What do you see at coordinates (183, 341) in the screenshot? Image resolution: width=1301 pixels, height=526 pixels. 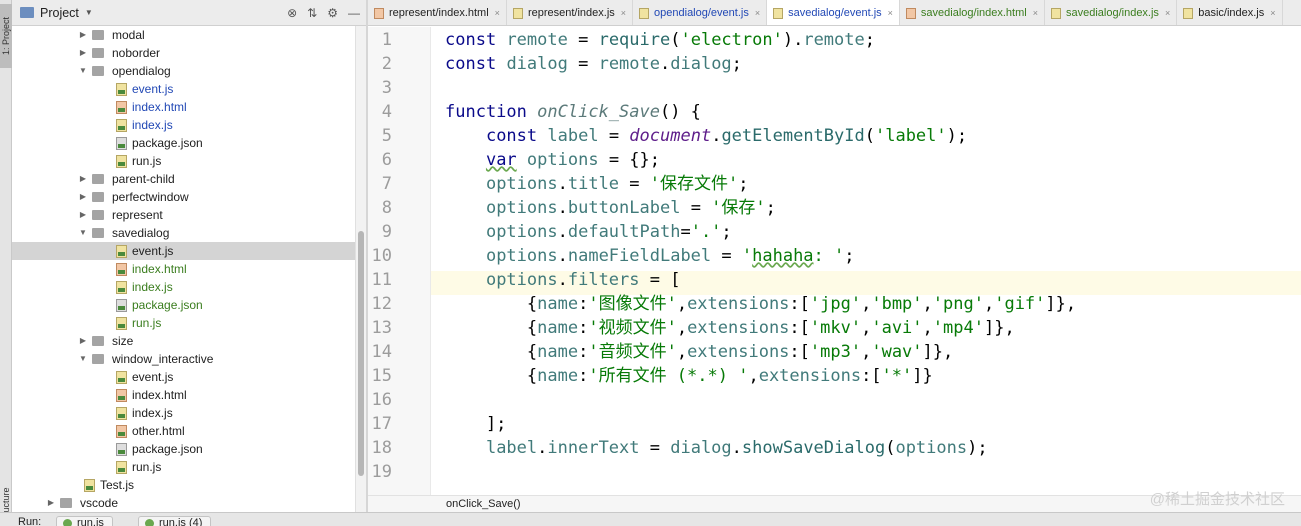 I see `tree-folder: ▶ size` at bounding box center [183, 341].